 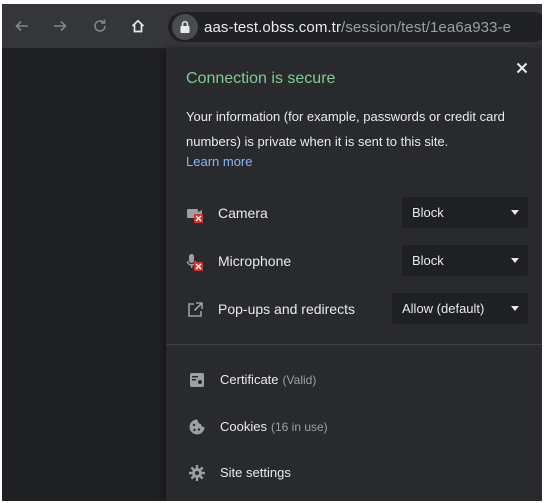 I want to click on certificate-row: Certificate (Valid), so click(x=288, y=381).